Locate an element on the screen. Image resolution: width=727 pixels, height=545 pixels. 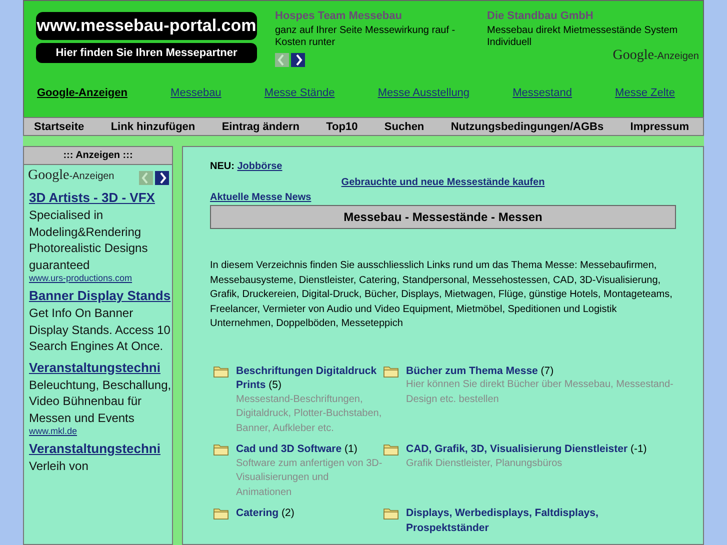
ad-link: Messe Zelte is located at coordinates (645, 99).